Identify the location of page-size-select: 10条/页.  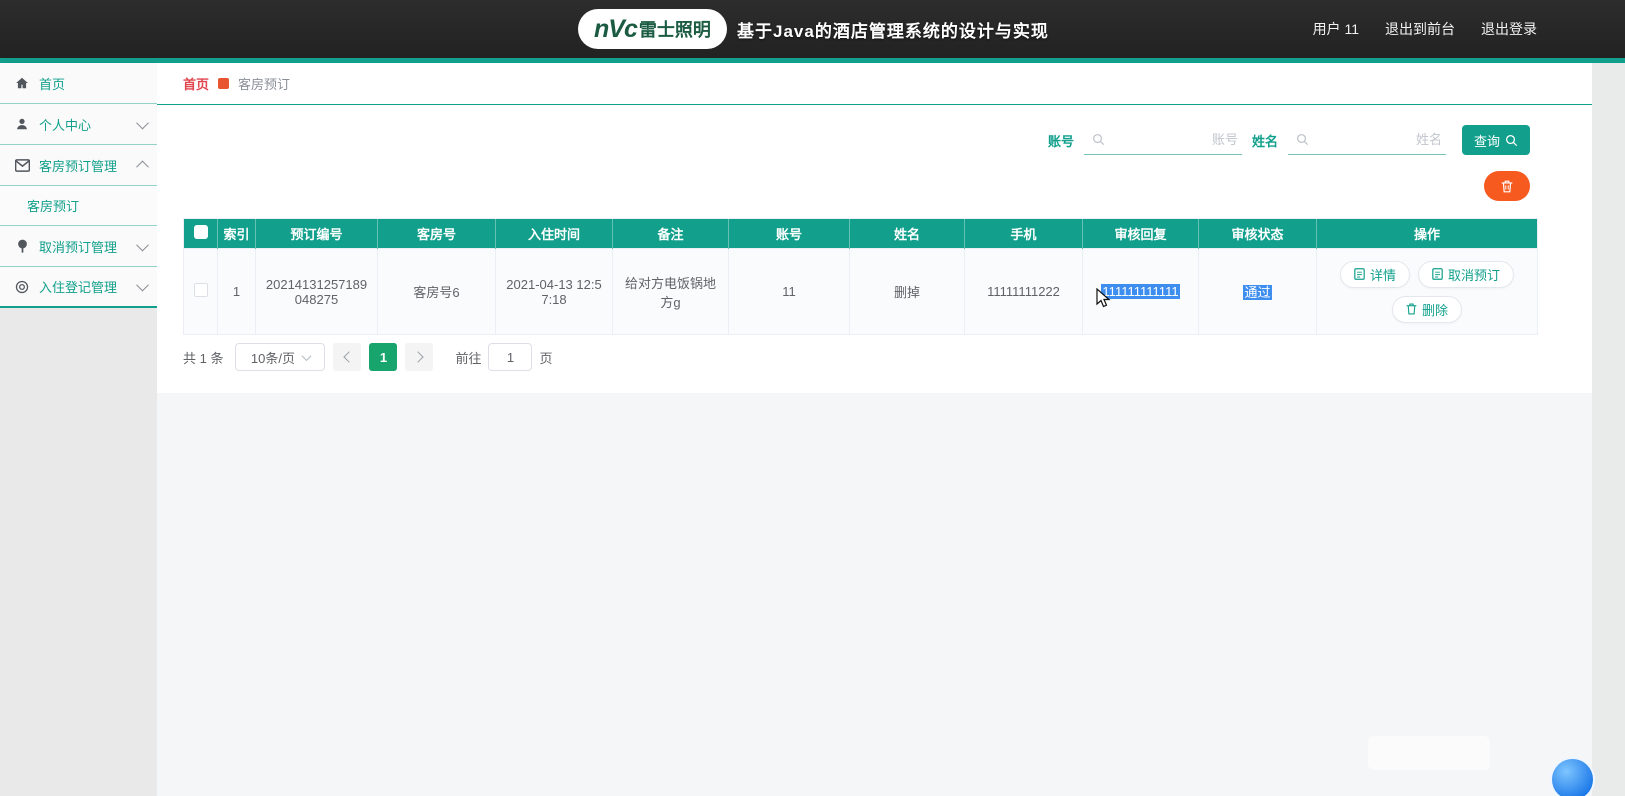
(280, 357).